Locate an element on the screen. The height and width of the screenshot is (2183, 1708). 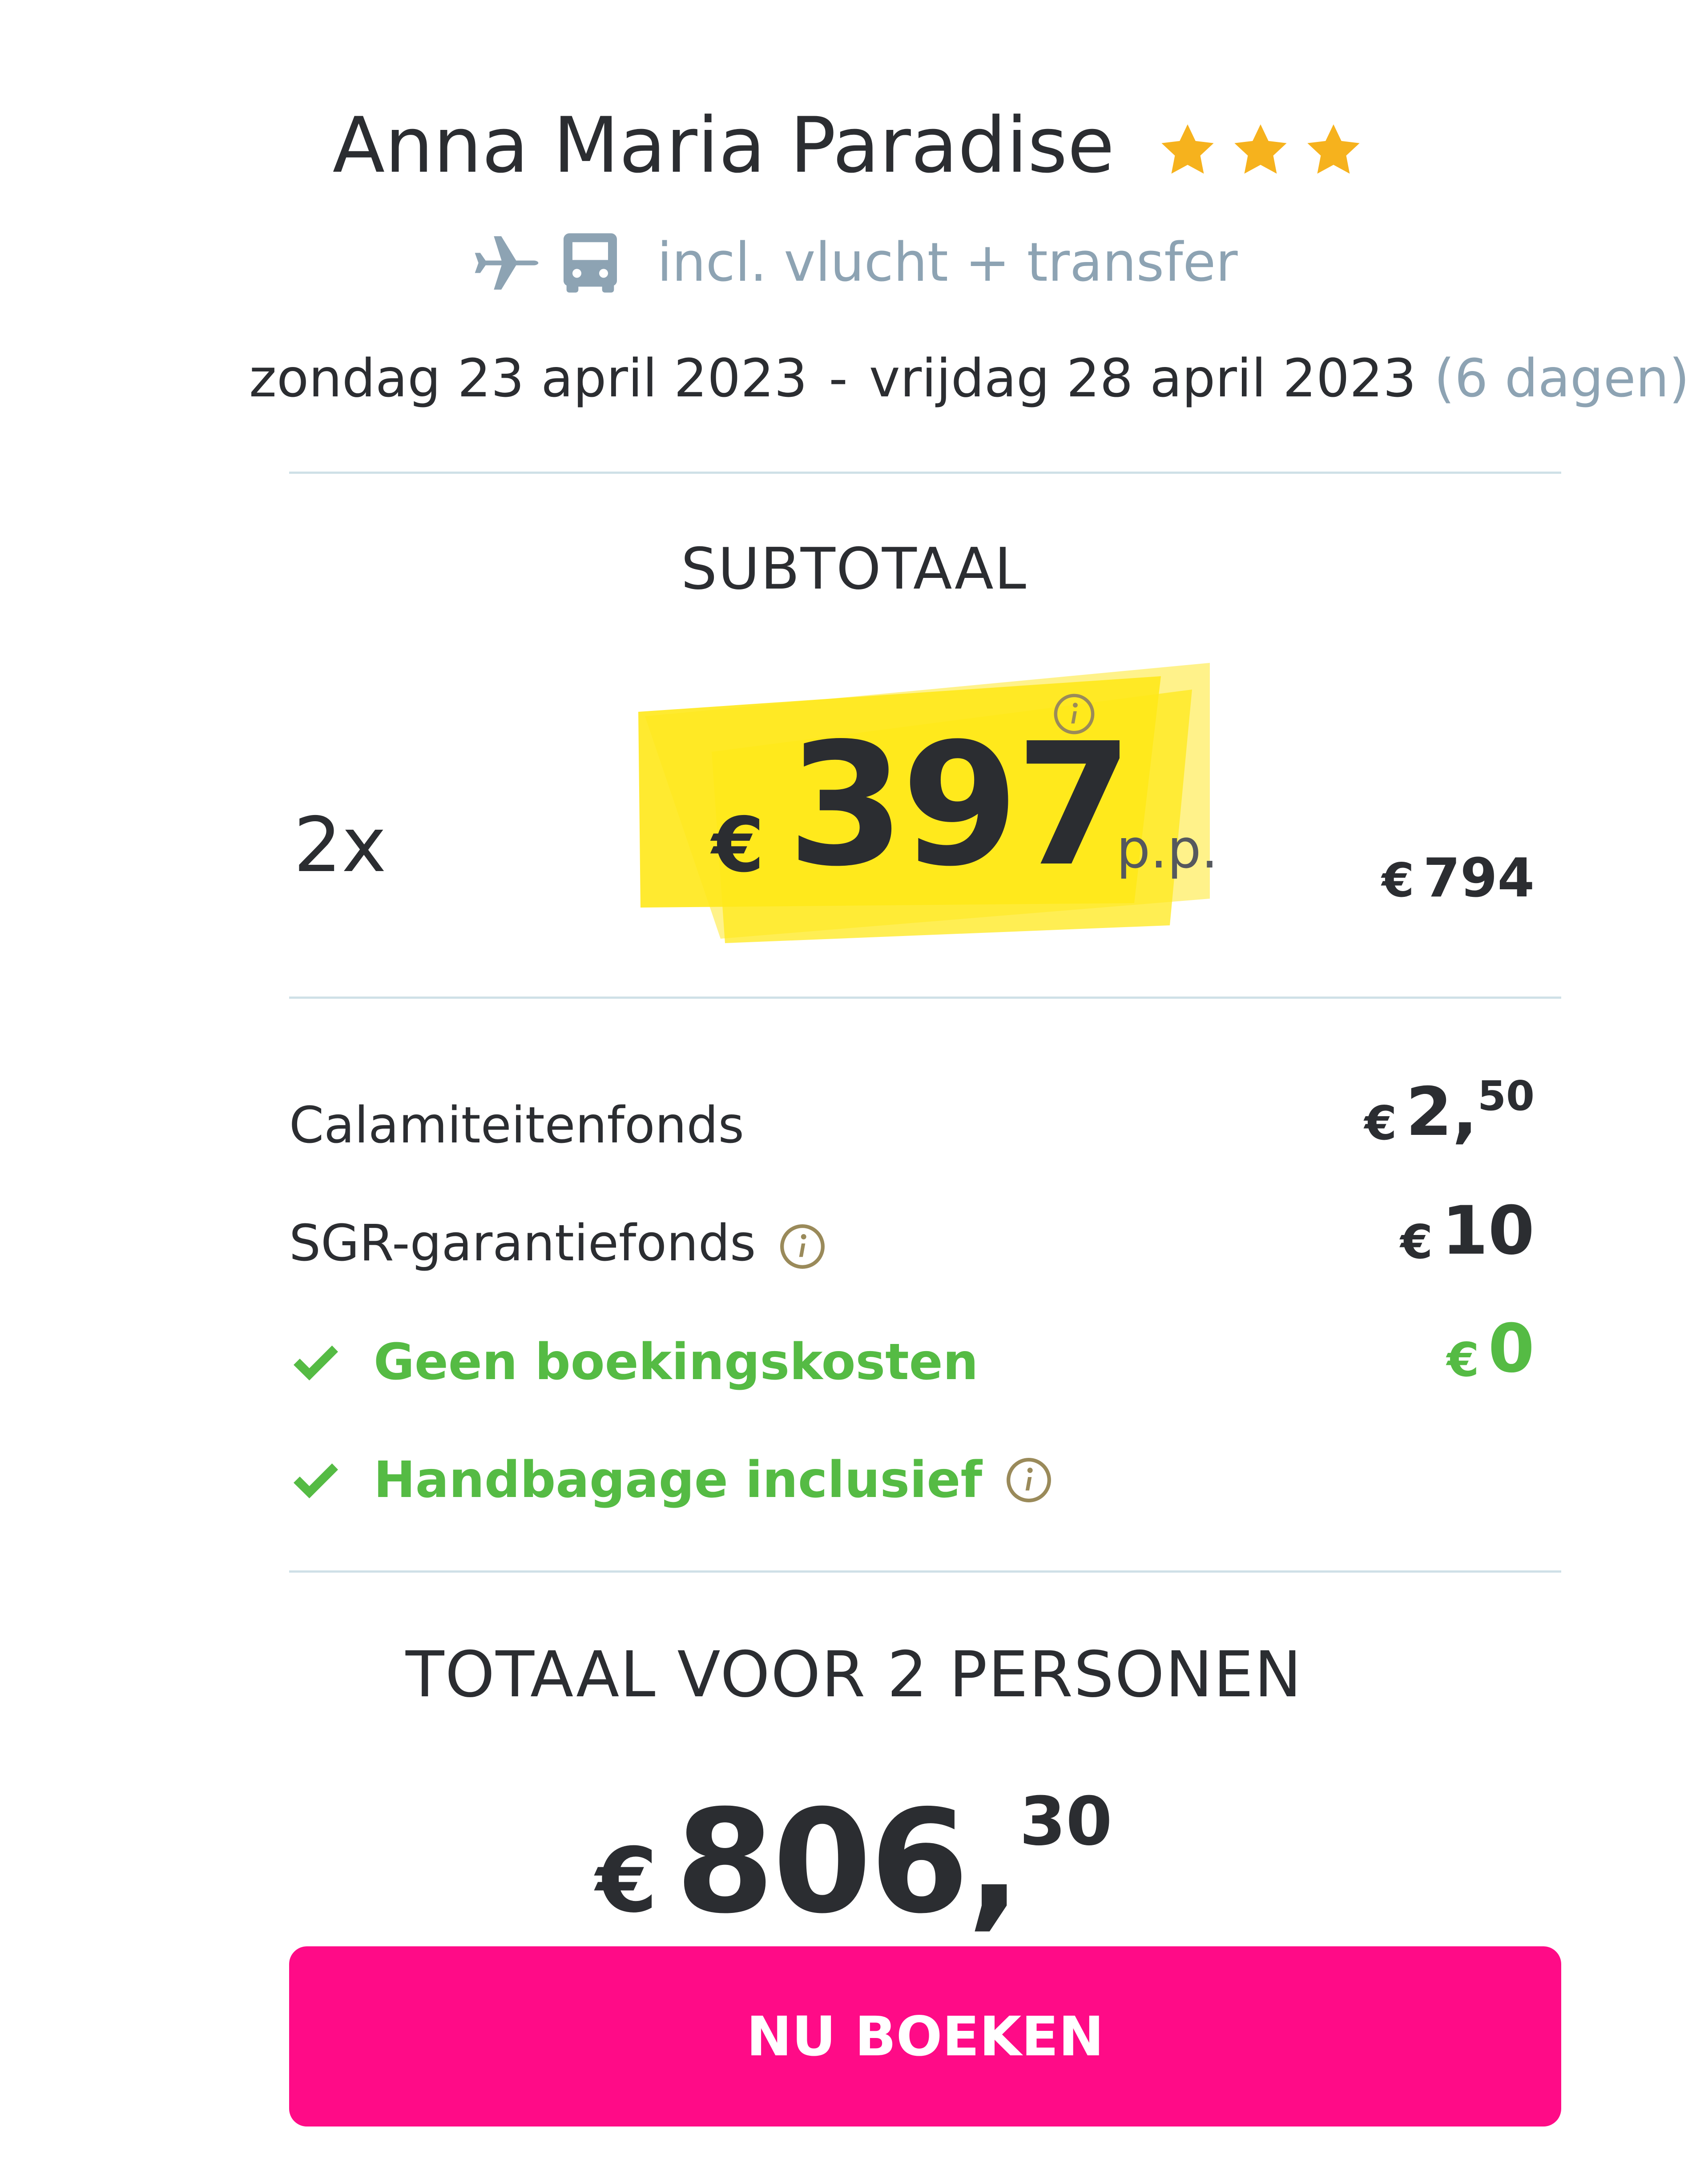
total-amount-dec: 30 is located at coordinates (1065, 1821).